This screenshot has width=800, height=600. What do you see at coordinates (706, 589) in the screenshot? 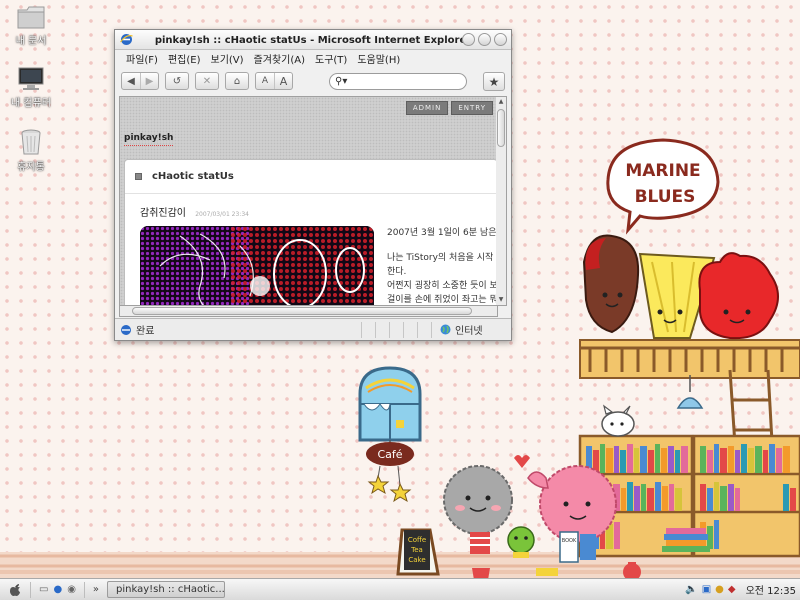
I see `network-icon: ▣` at bounding box center [706, 589].